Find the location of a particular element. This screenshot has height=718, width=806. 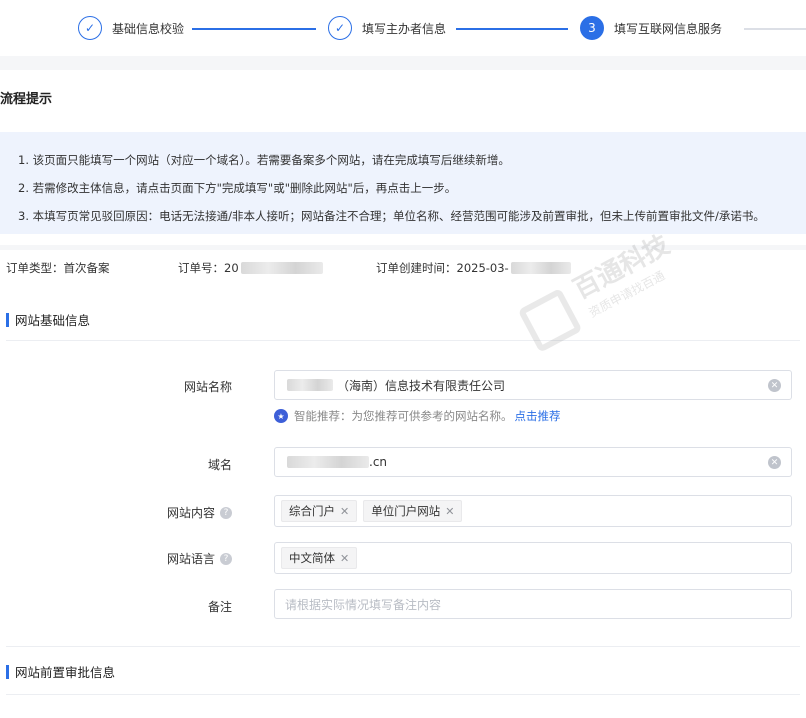

tag-label: 综合门户 is located at coordinates (312, 511).